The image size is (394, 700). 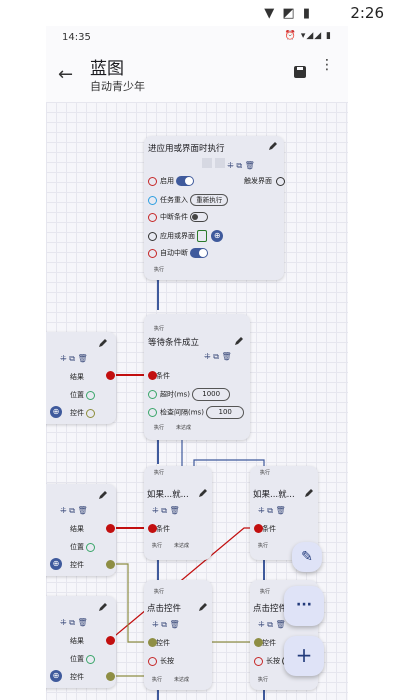 What do you see at coordinates (186, 149) in the screenshot?
I see `node-title: 进应用或界面时执行` at bounding box center [186, 149].